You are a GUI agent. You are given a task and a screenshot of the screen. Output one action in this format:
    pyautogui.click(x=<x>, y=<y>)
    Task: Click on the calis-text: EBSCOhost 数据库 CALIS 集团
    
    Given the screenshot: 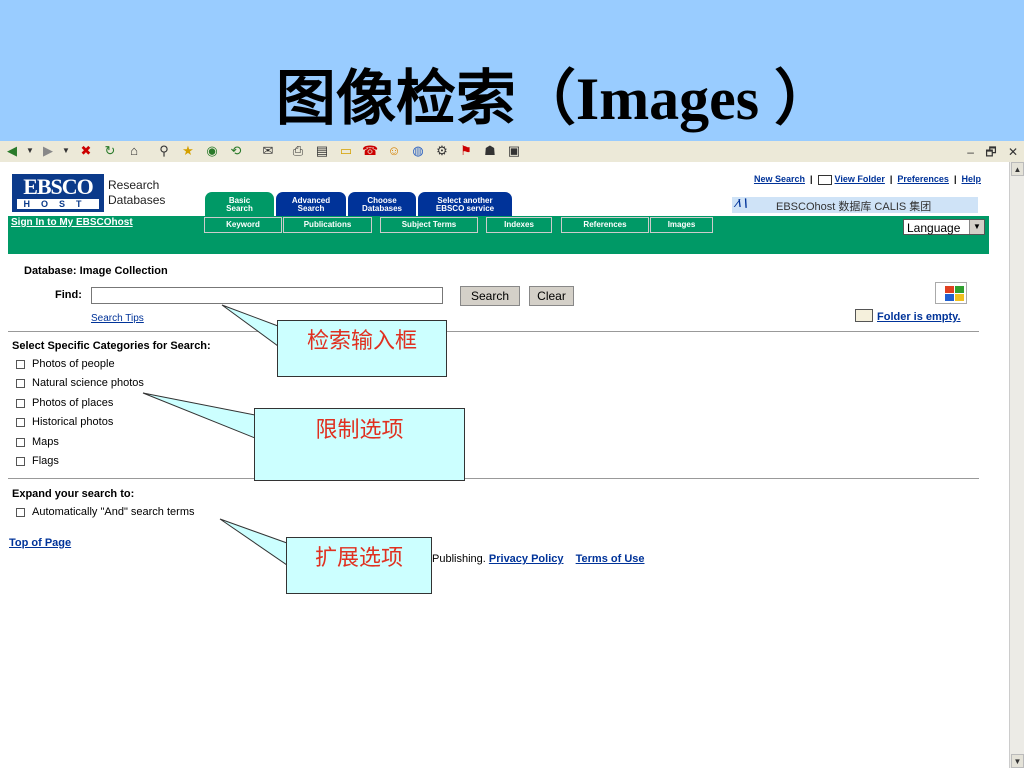 What is the action you would take?
    pyautogui.click(x=854, y=207)
    